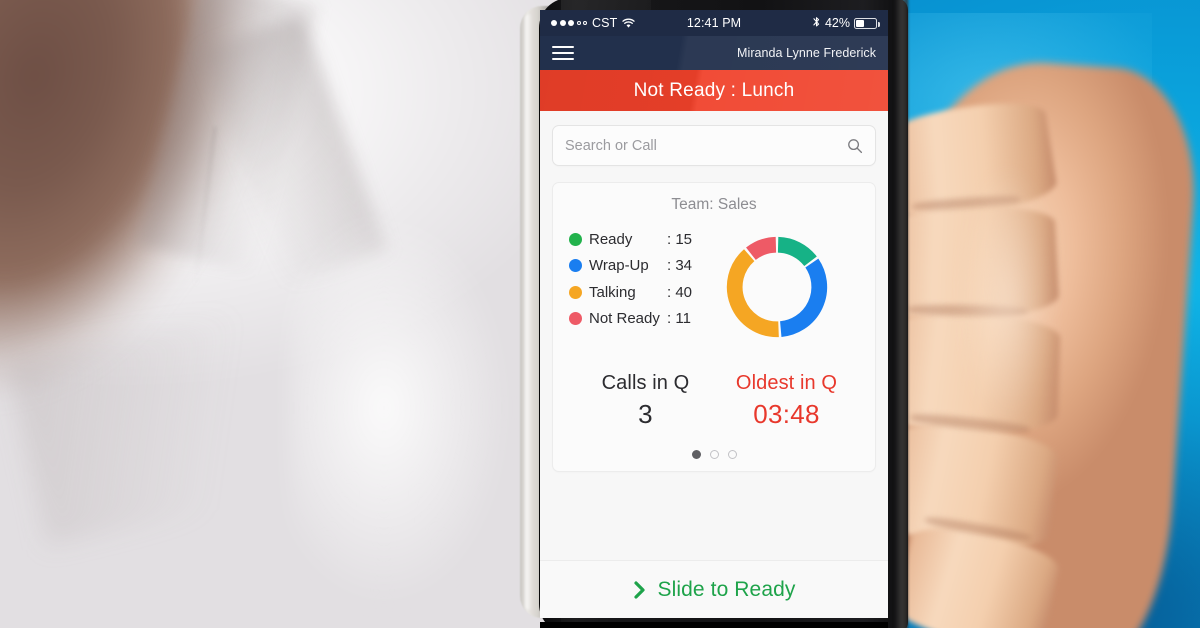 This screenshot has width=1200, height=628. I want to click on legend-swatch-wrap-up, so click(575, 266).